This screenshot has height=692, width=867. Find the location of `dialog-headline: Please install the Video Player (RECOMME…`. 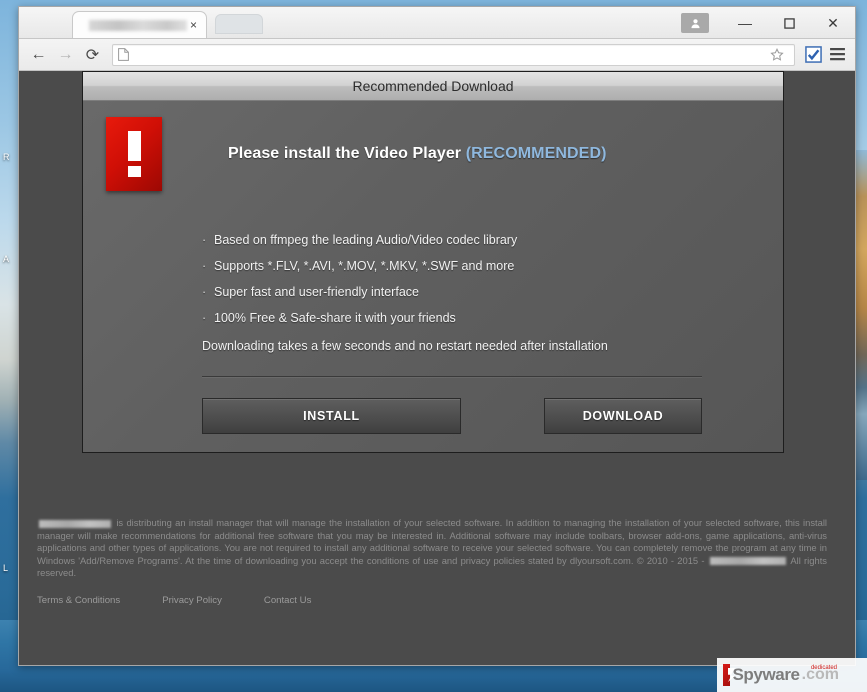

dialog-headline: Please install the Video Player (RECOMME… is located at coordinates (417, 154).